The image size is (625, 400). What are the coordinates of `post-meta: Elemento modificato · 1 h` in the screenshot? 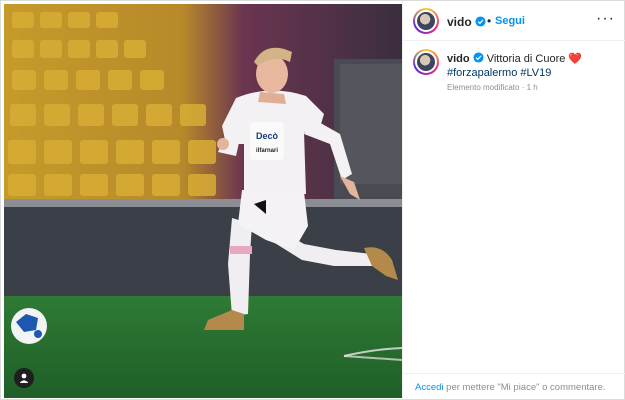 It's located at (492, 87).